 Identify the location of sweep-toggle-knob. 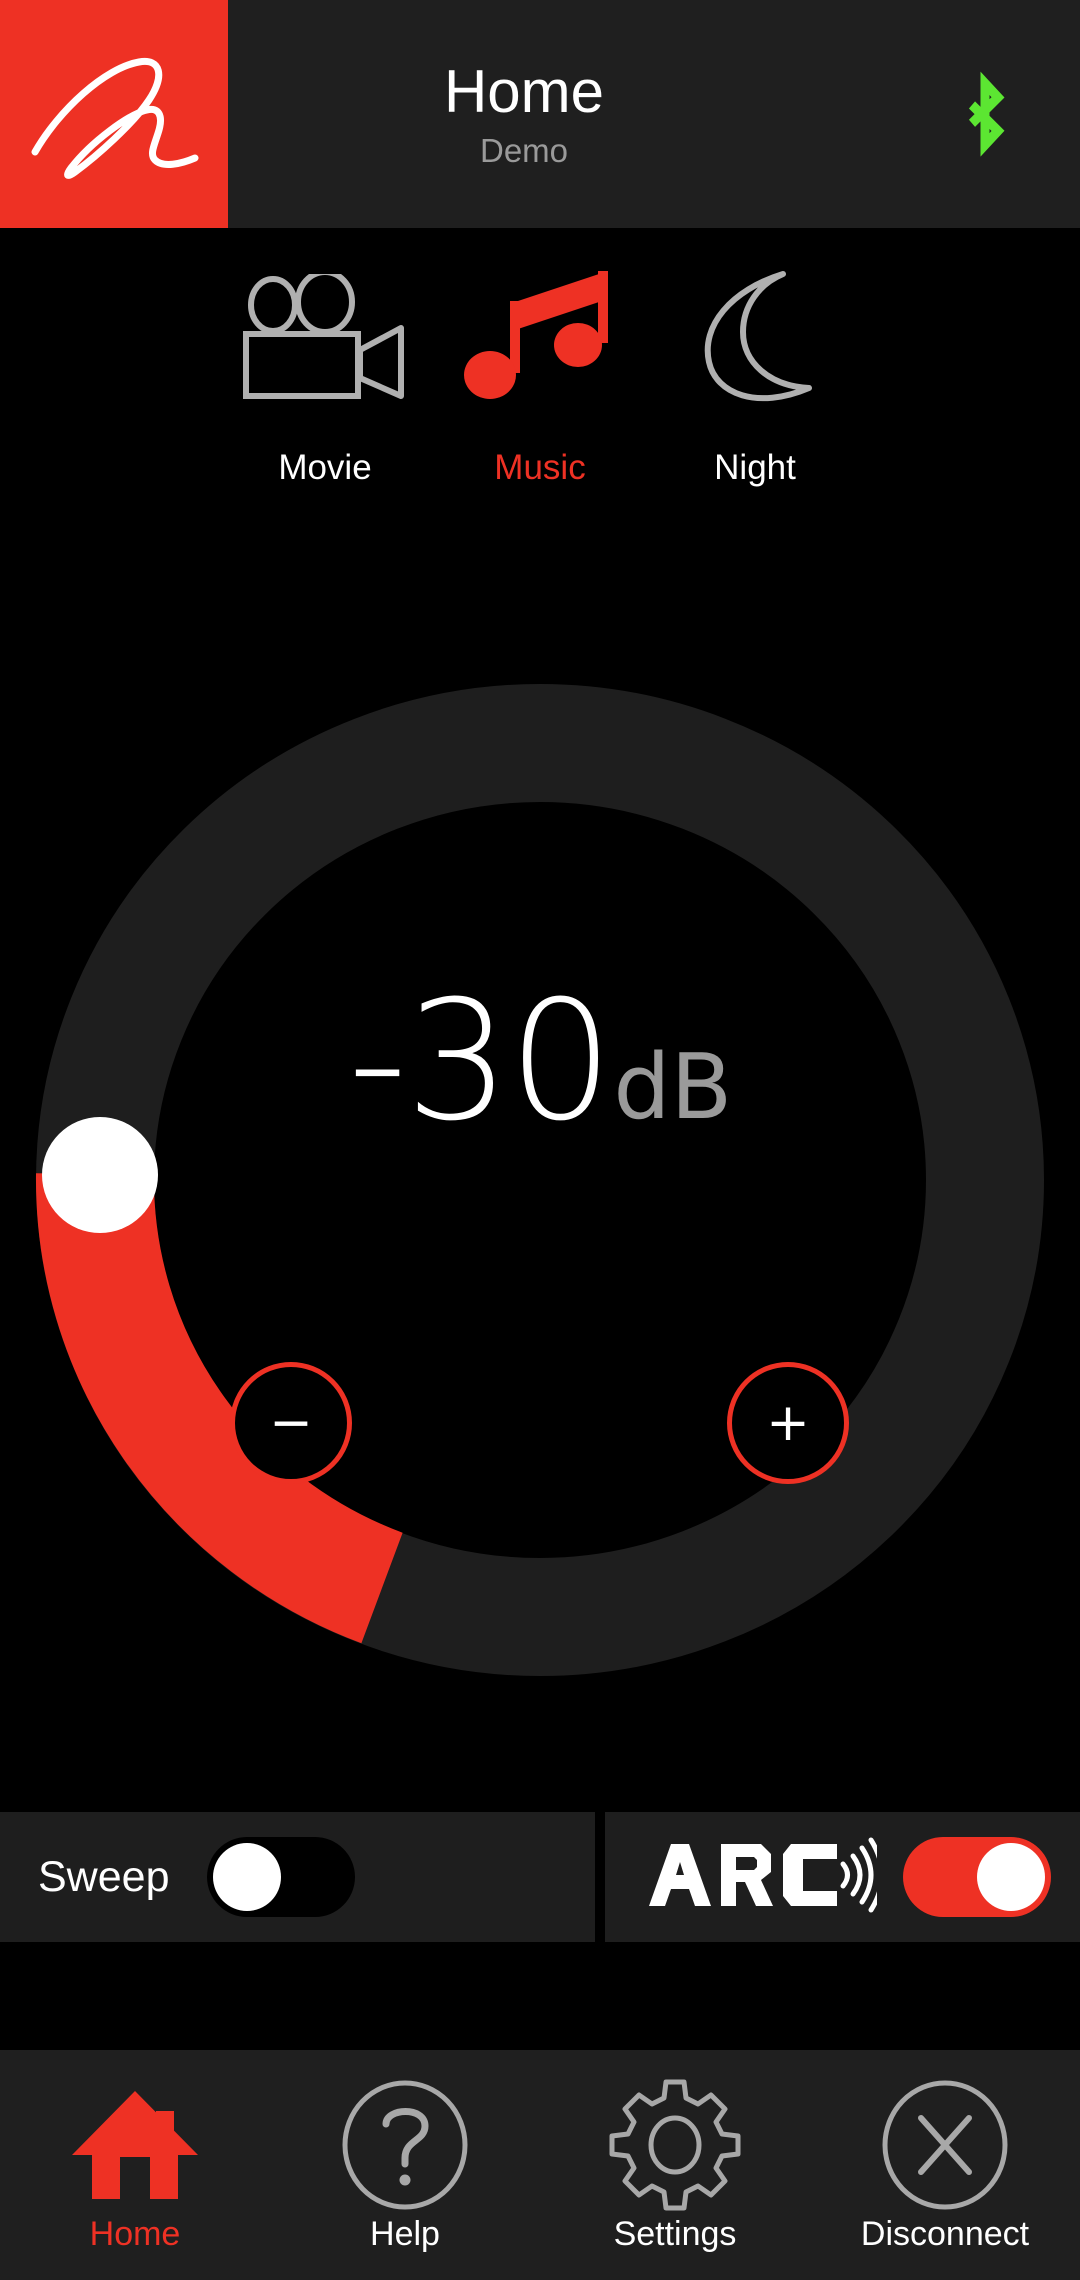
(247, 1877).